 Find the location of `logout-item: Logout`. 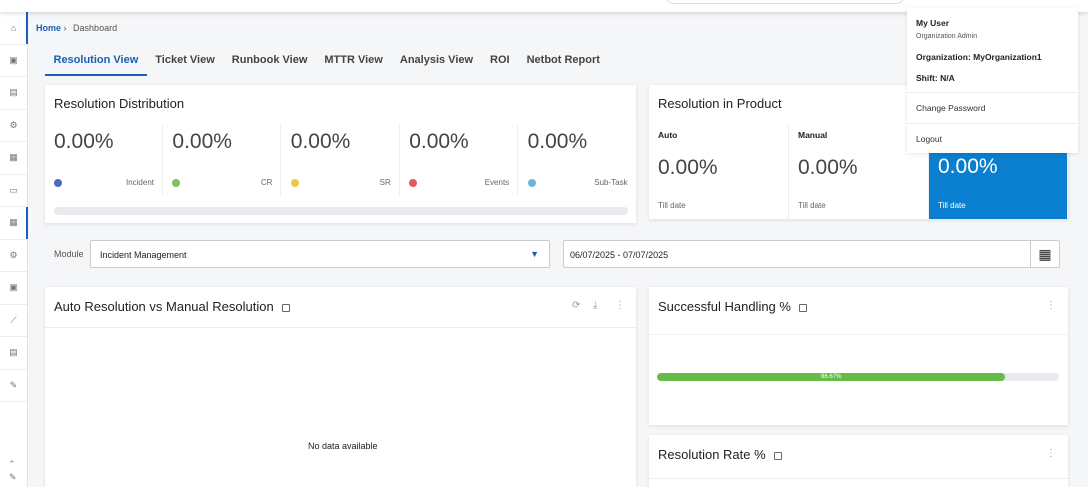

logout-item: Logout is located at coordinates (929, 139).